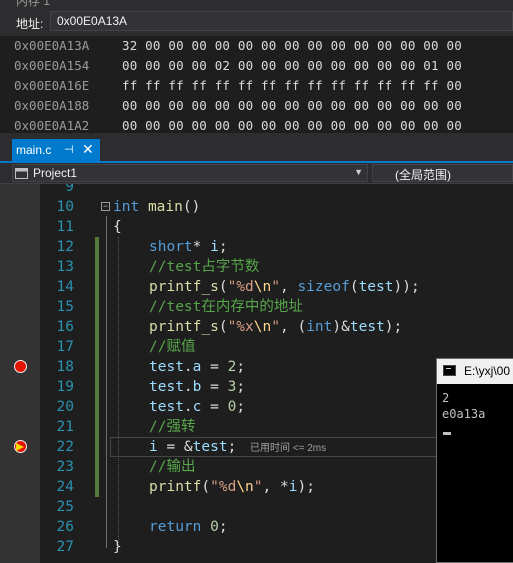  What do you see at coordinates (65, 367) in the screenshot?
I see `line-number: 18` at bounding box center [65, 367].